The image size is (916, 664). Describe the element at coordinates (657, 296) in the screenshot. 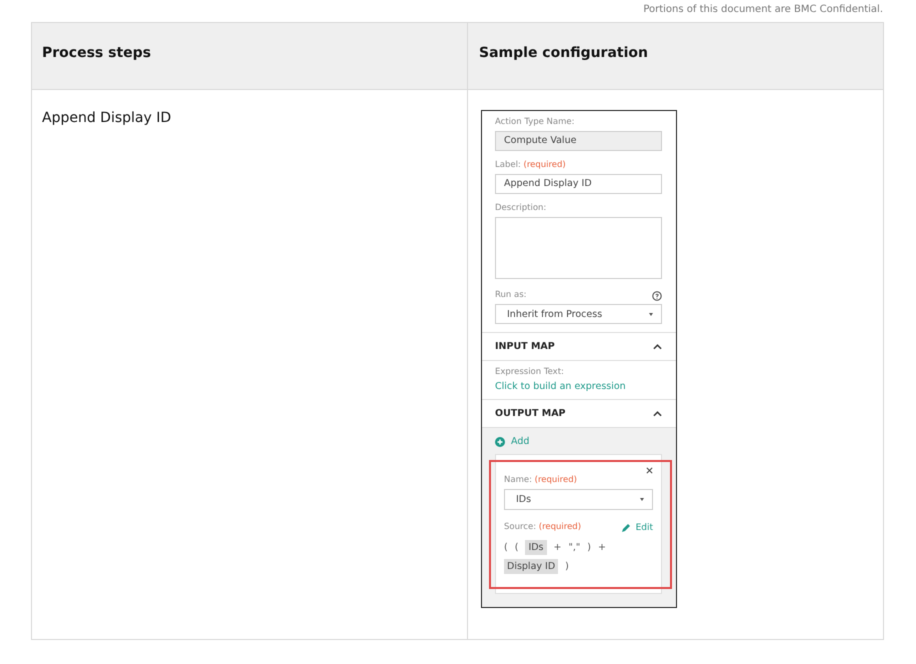

I see `help-icon` at that location.